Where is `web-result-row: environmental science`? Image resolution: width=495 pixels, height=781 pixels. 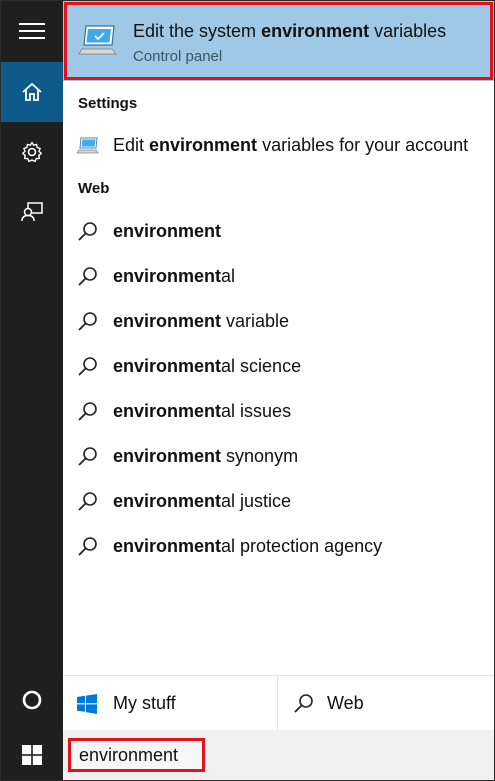 web-result-row: environmental science is located at coordinates (278, 366).